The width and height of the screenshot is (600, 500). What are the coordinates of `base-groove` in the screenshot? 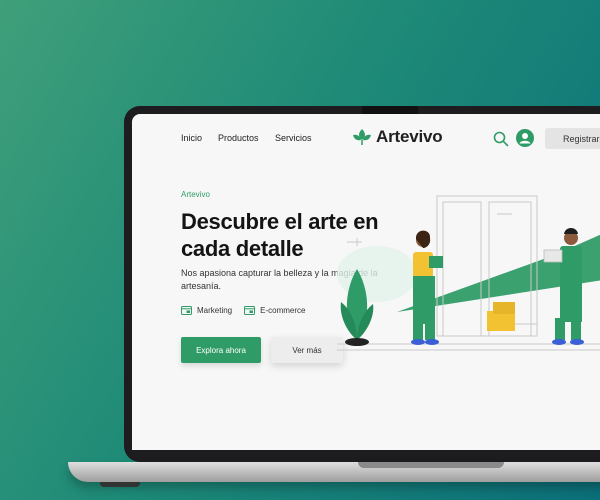 It's located at (431, 465).